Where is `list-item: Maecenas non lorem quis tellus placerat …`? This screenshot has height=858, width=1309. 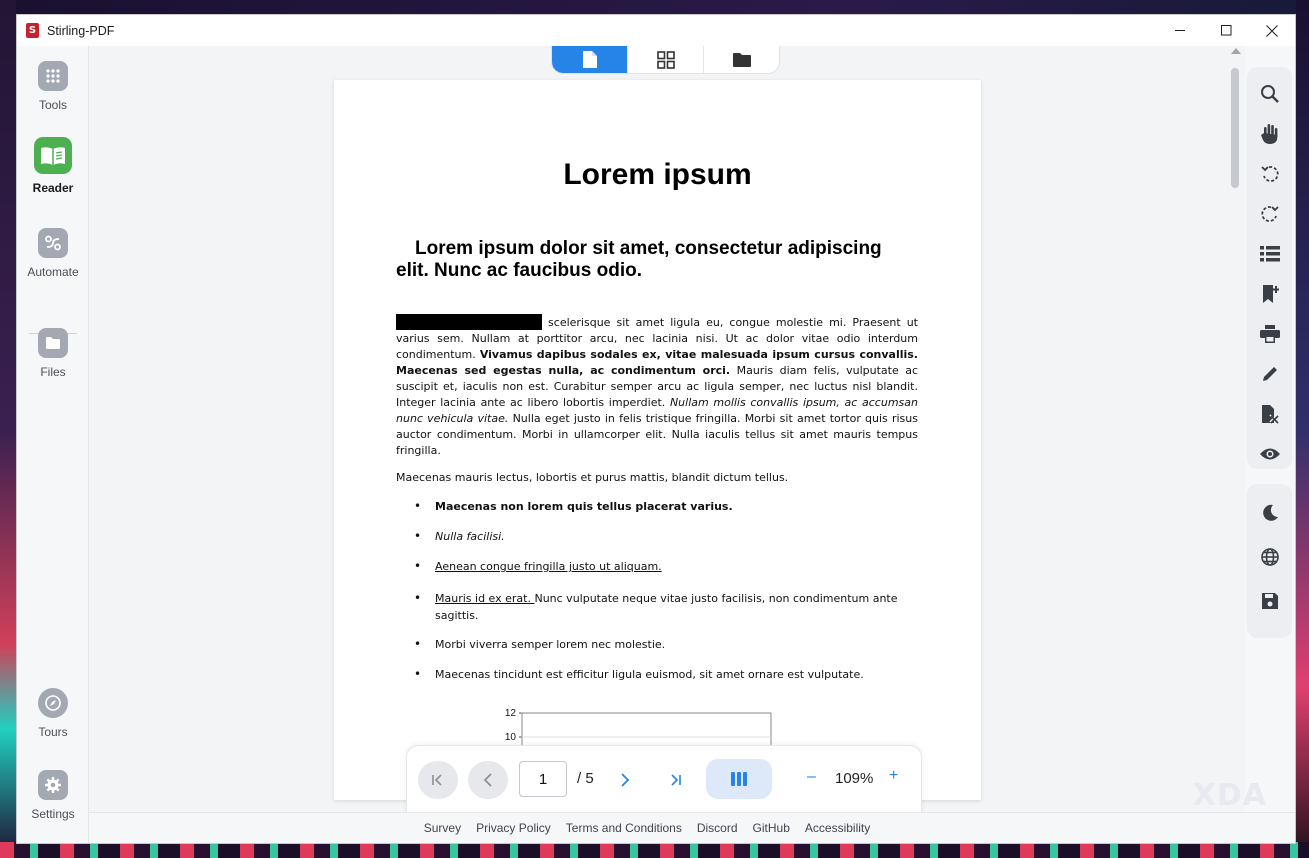
list-item: Maecenas non lorem quis tellus placerat … is located at coordinates (657, 506).